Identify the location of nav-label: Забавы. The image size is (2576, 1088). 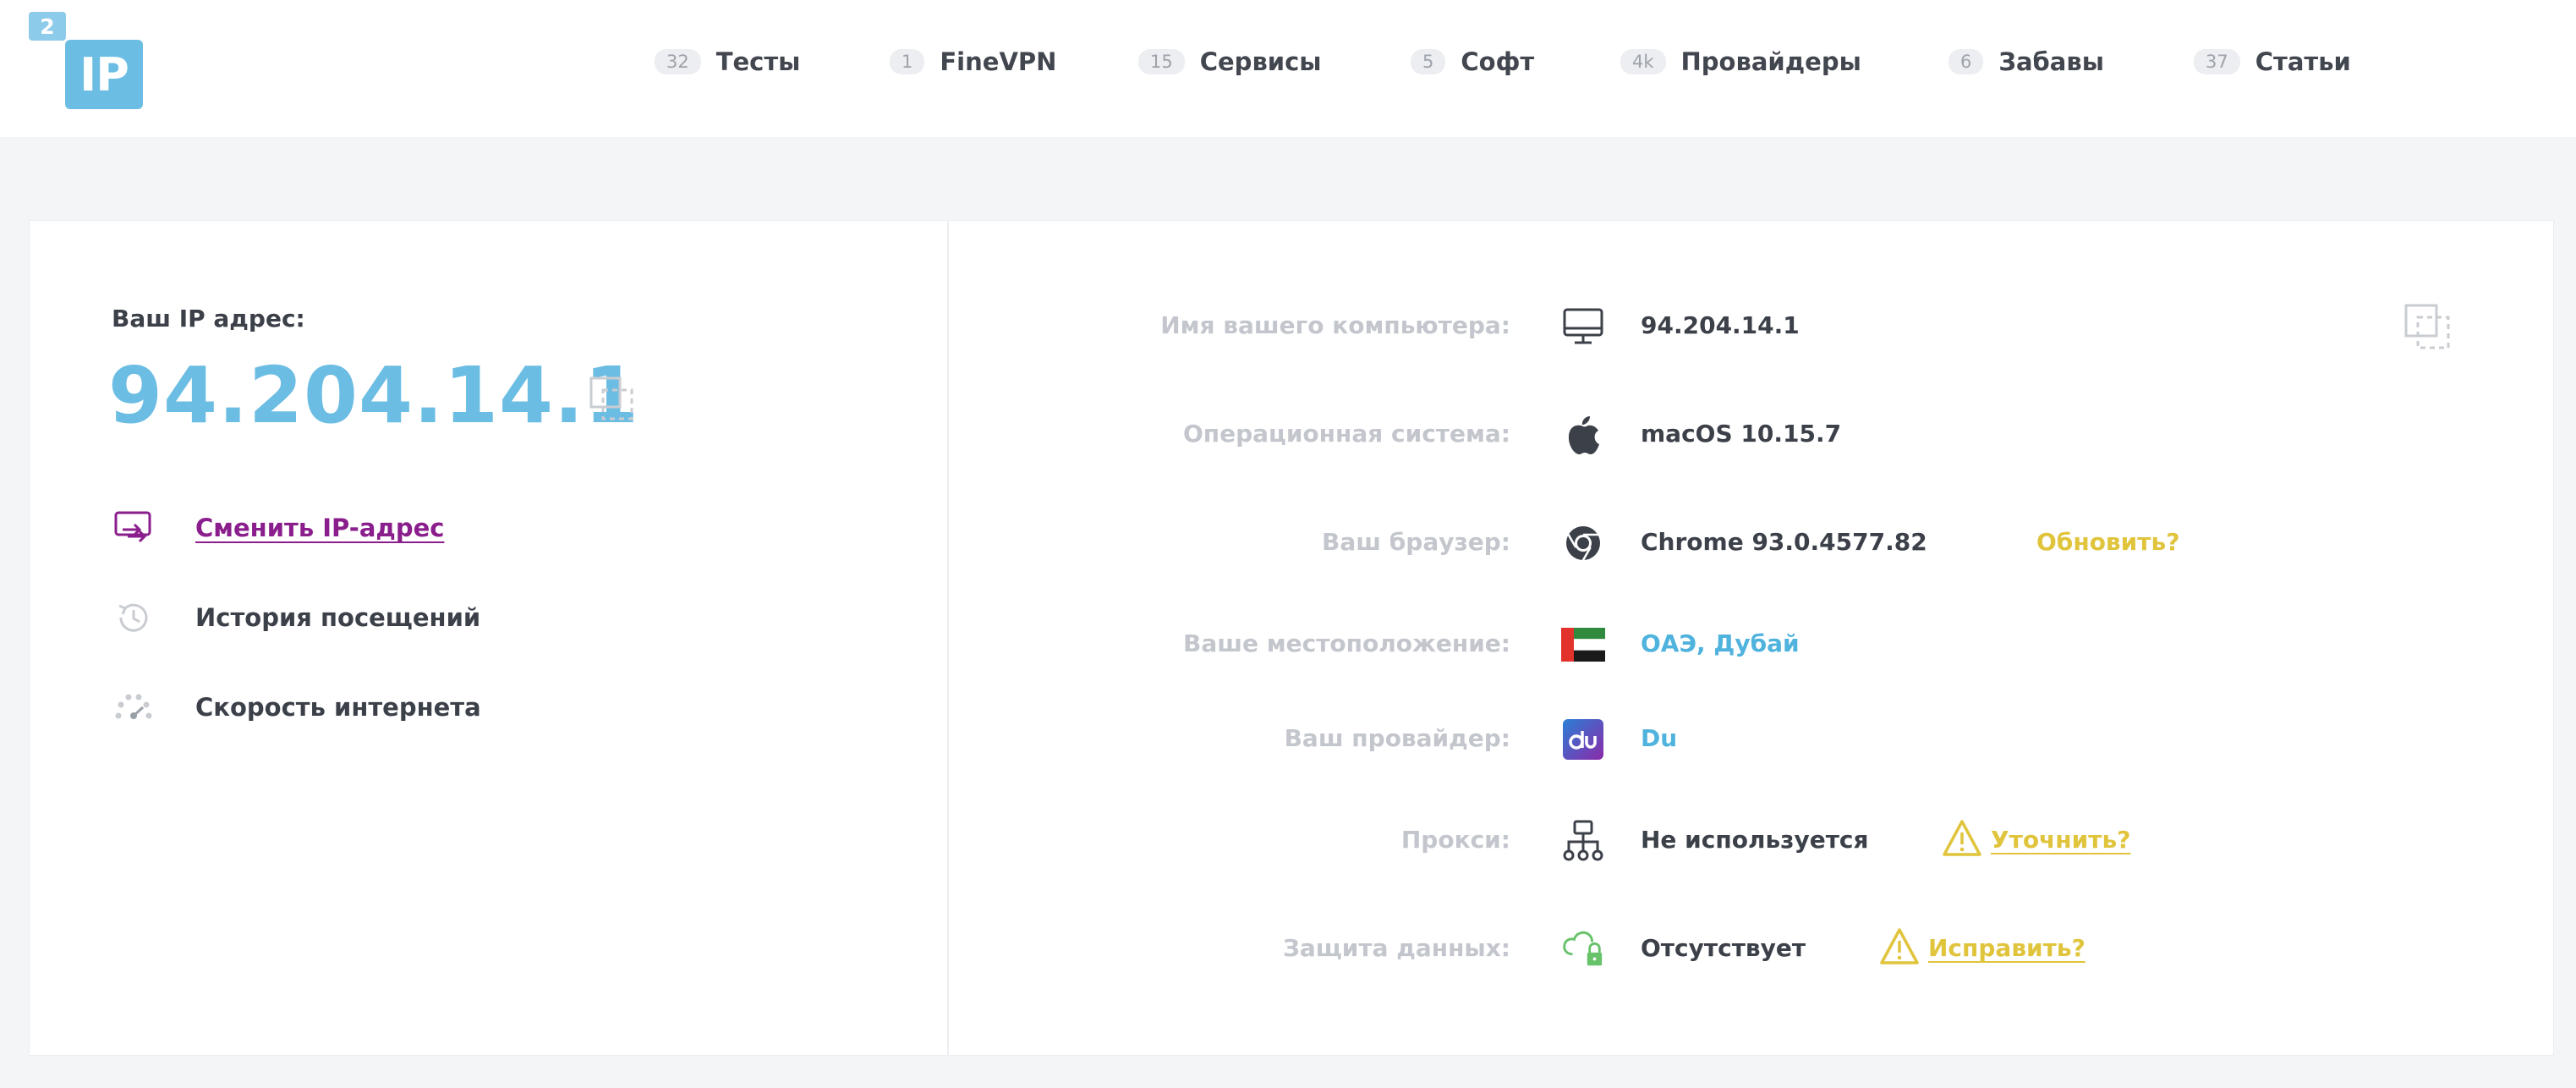
(2051, 61).